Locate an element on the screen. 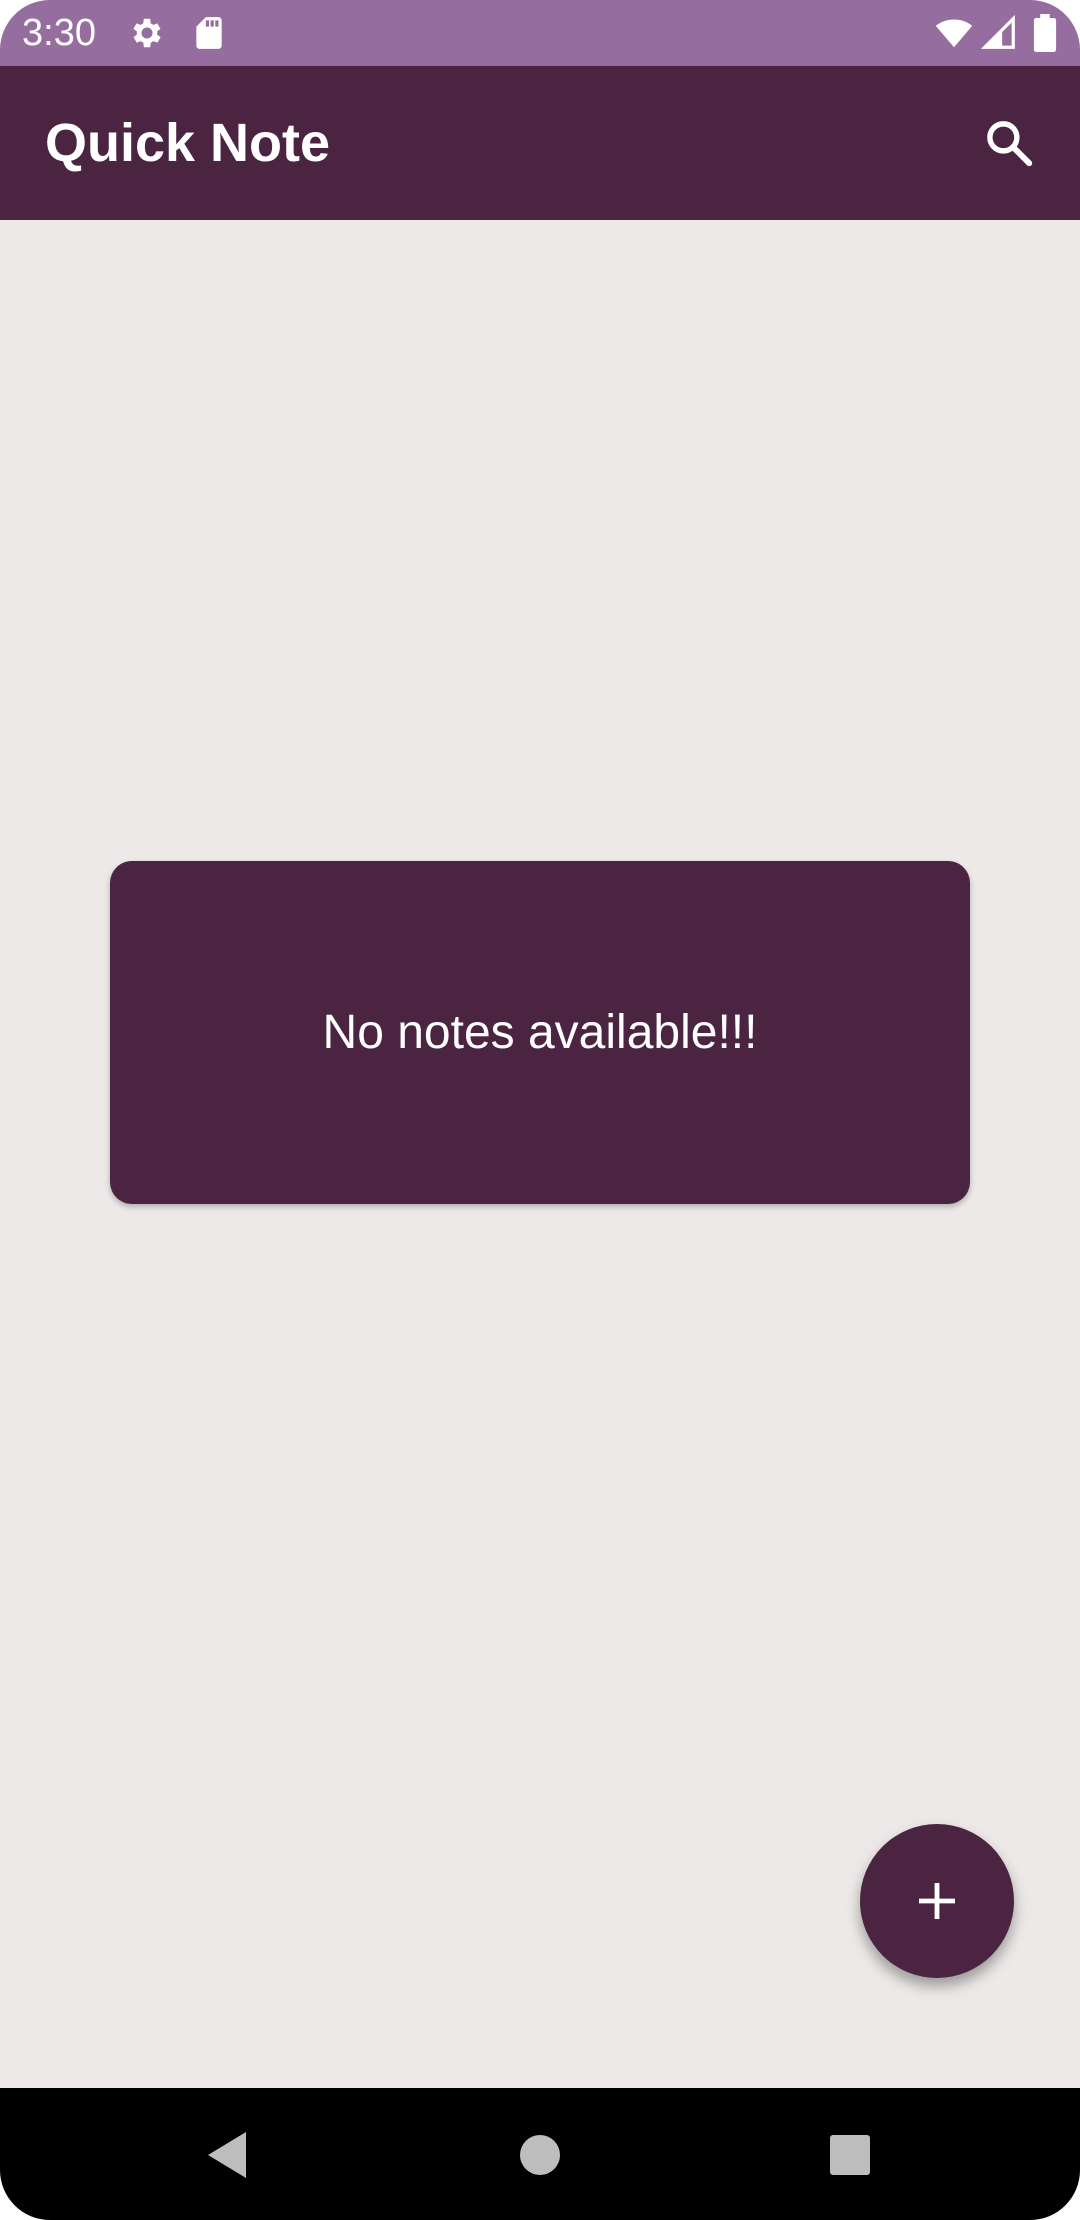 Image resolution: width=1080 pixels, height=2220 pixels. search-icon is located at coordinates (1010, 144).